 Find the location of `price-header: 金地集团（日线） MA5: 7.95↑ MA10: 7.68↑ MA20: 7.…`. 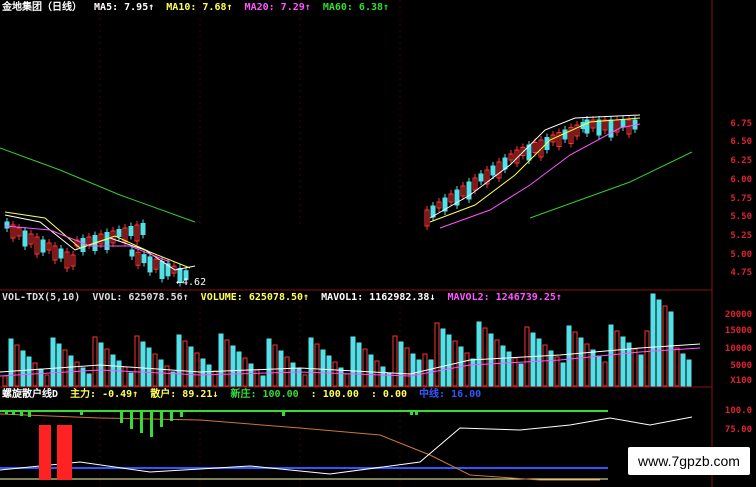

price-header: 金地集团（日线） MA5: 7.95↑ MA10: 7.68↑ MA20: 7.… is located at coordinates (198, 8).